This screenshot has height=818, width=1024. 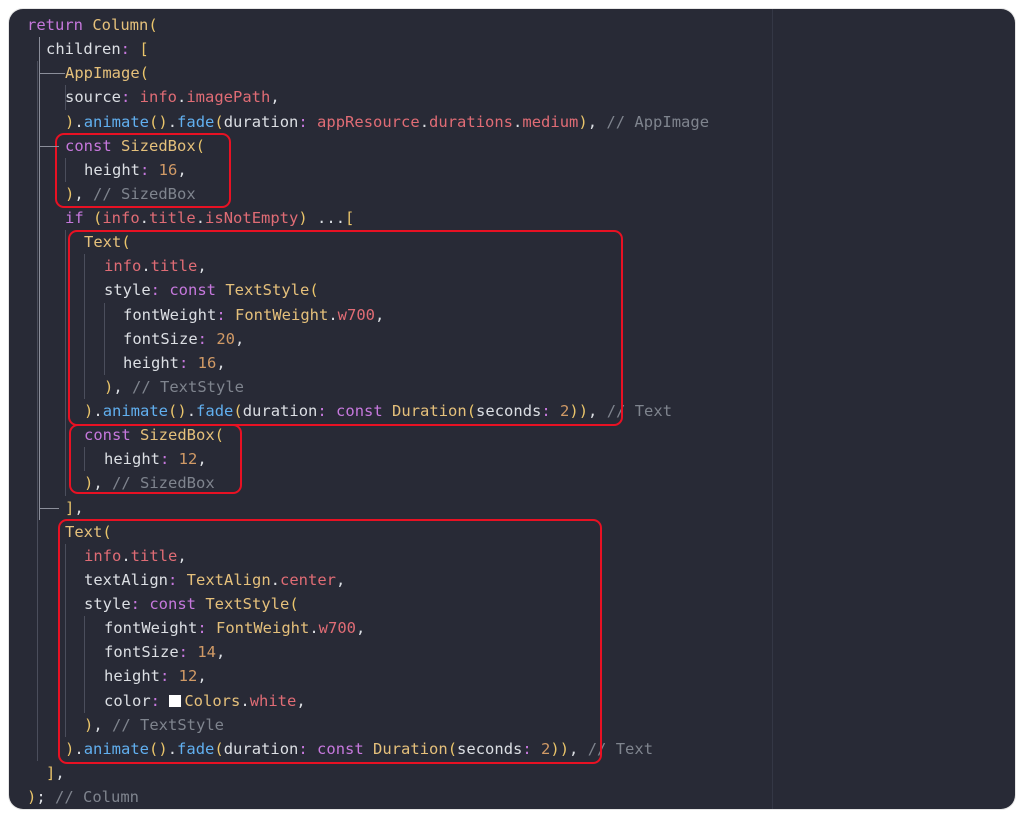 I want to click on code-token: durations, so click(x=471, y=121).